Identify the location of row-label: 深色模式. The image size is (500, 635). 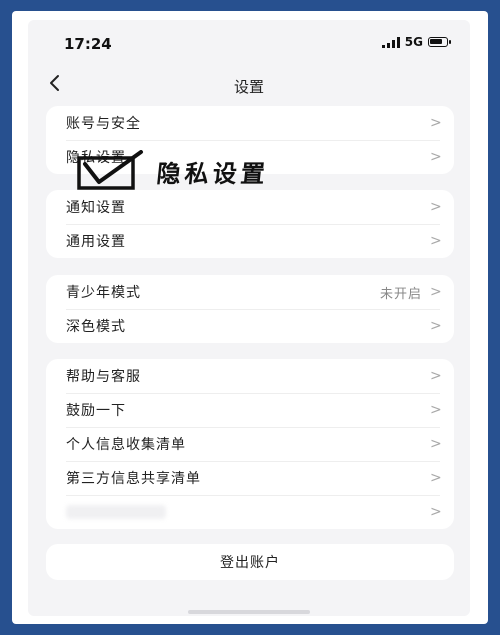
(96, 327).